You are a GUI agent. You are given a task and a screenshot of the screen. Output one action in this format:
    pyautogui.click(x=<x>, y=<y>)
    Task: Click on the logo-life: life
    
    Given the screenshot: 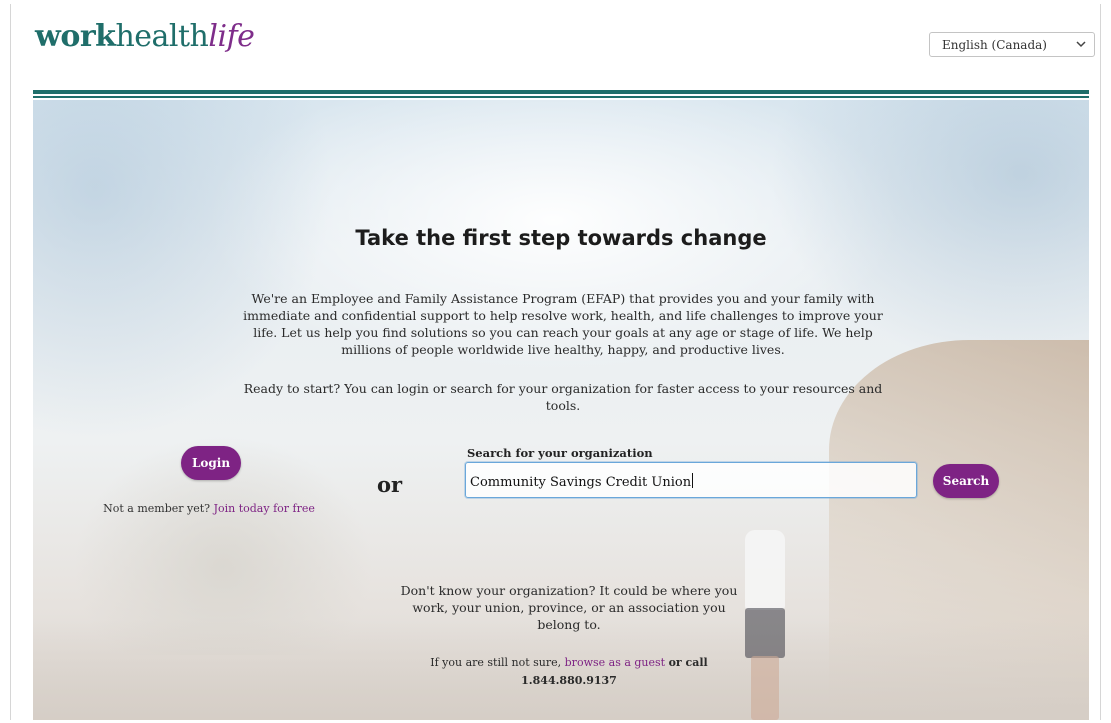 What is the action you would take?
    pyautogui.click(x=231, y=36)
    